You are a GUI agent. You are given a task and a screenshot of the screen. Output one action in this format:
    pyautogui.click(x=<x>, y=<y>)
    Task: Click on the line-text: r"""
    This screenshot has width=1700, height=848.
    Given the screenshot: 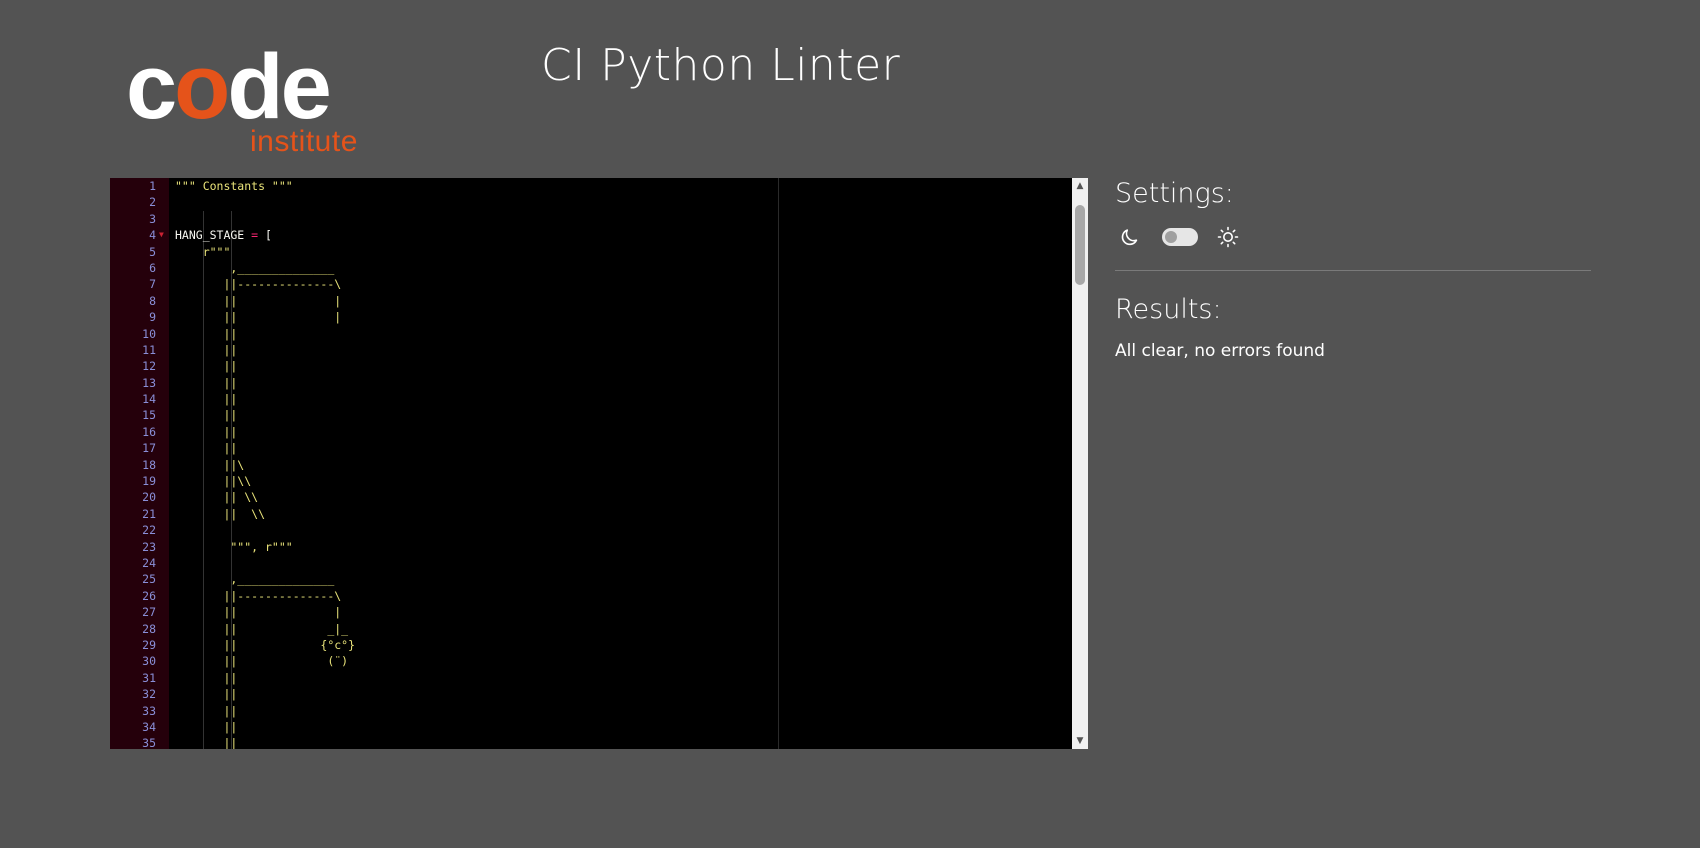 What is the action you would take?
    pyautogui.click(x=203, y=251)
    